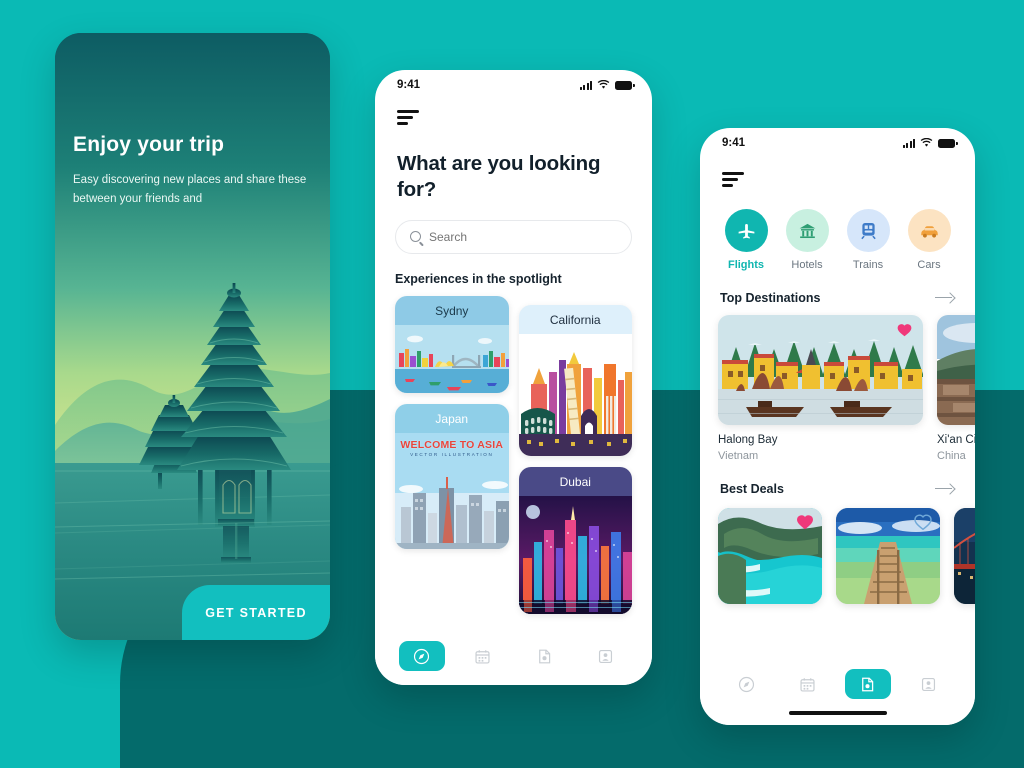 The width and height of the screenshot is (1024, 768). Describe the element at coordinates (575, 554) in the screenshot. I see `dubai-neon-skyline-illustration` at that location.